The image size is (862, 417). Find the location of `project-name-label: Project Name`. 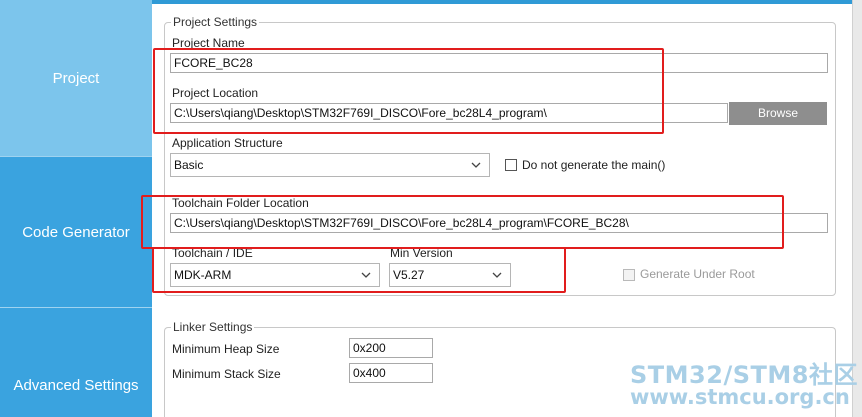

project-name-label: Project Name is located at coordinates (208, 43).